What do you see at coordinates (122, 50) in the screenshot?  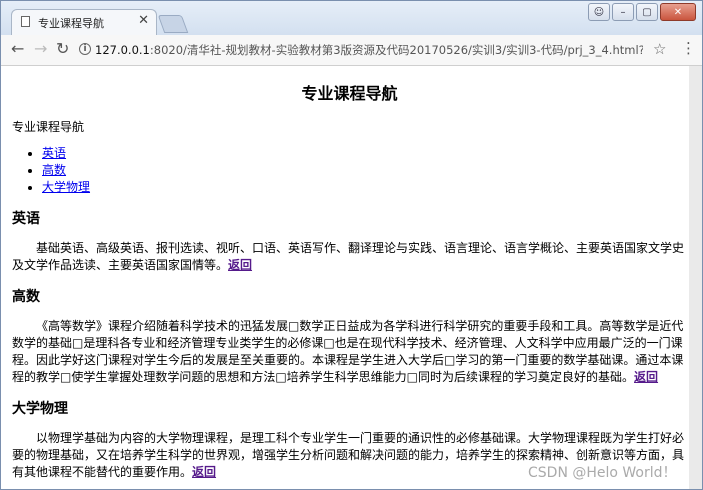 I see `url-host: 127.0.0.1` at bounding box center [122, 50].